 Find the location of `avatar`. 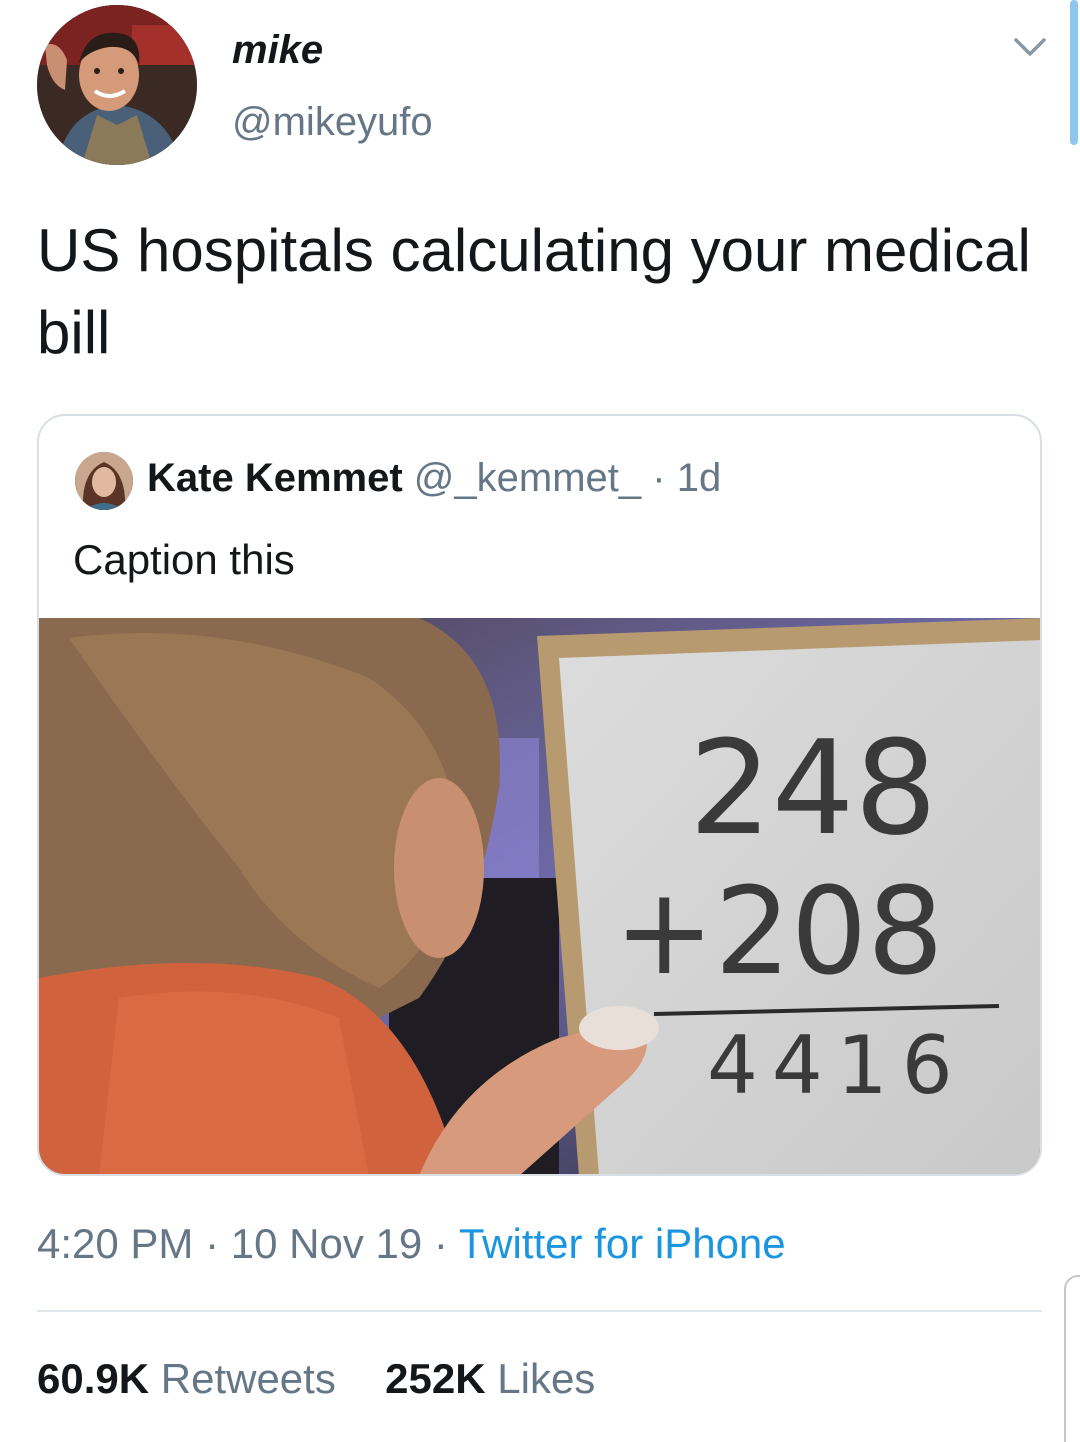

avatar is located at coordinates (117, 85).